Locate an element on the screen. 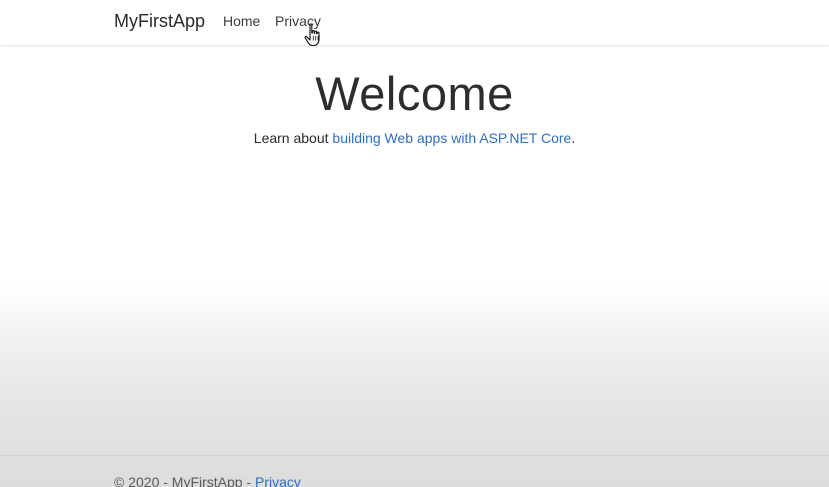 Image resolution: width=829 pixels, height=487 pixels. footer-copyright: © 2020 - MyFirstApp - is located at coordinates (185, 480).